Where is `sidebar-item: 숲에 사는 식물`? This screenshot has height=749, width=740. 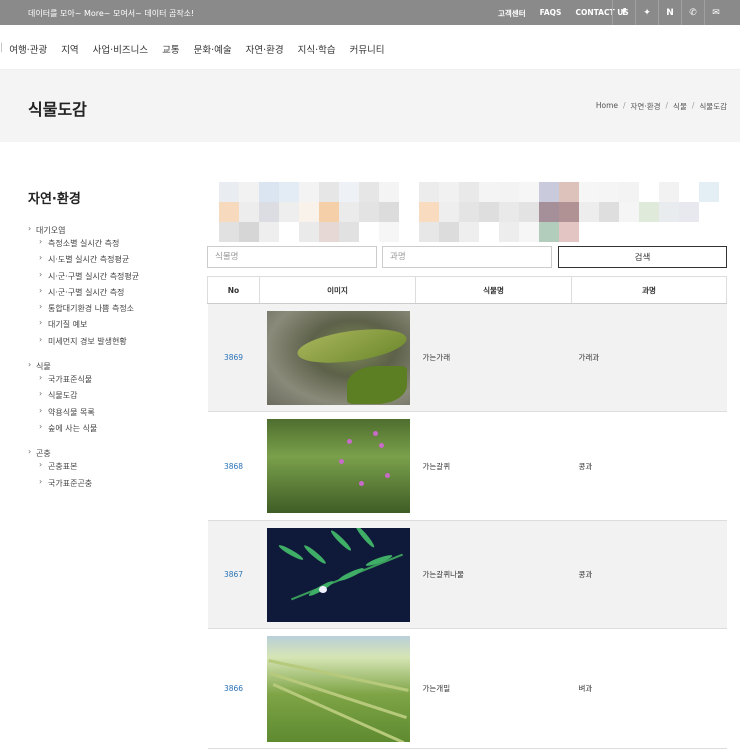
sidebar-item: 숲에 사는 식물 is located at coordinates (113, 430).